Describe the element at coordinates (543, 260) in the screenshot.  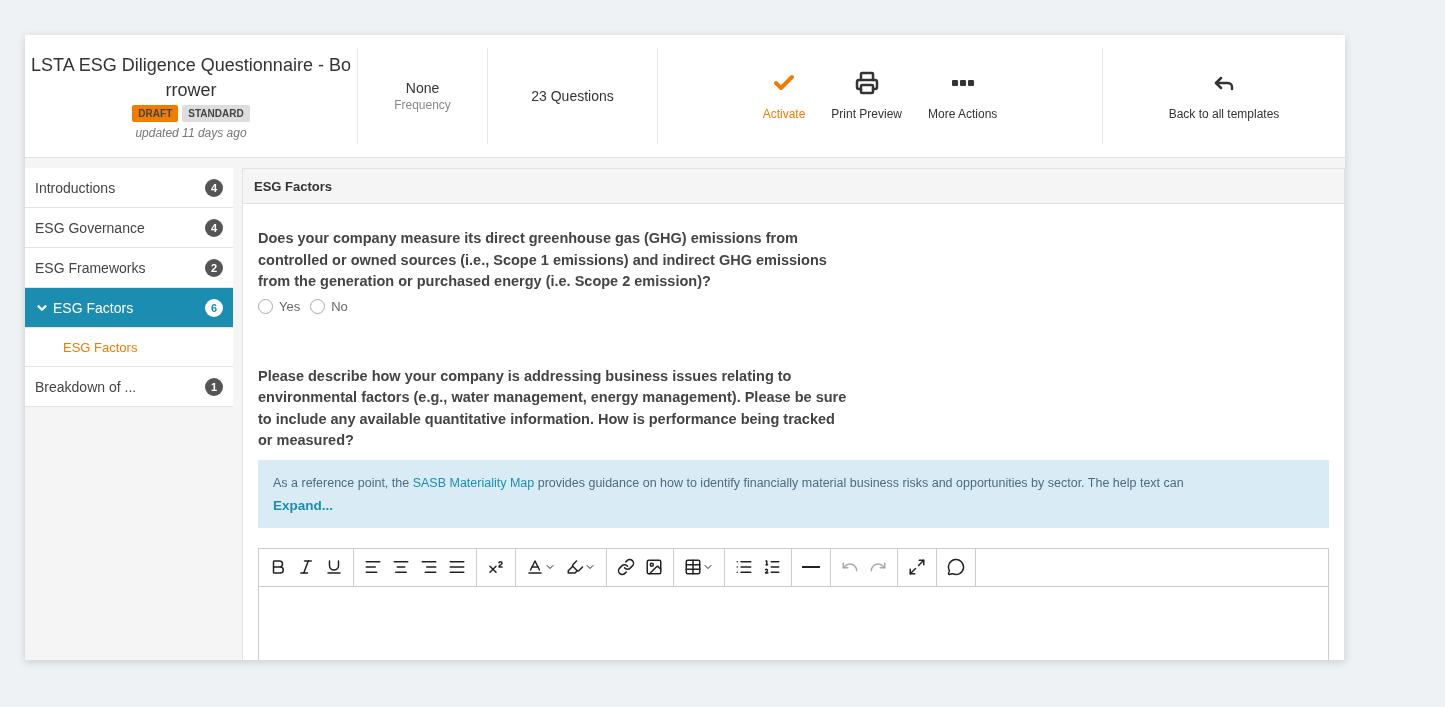
I see `question-text: Does your company measure its direct greenhouse gas (GHG) emissions from controlled or owned sources (i.e., Scope 1 emissions) and indirect GHG emissions from the generation or purchased energy (i.e. Scope 2 emission)?` at that location.